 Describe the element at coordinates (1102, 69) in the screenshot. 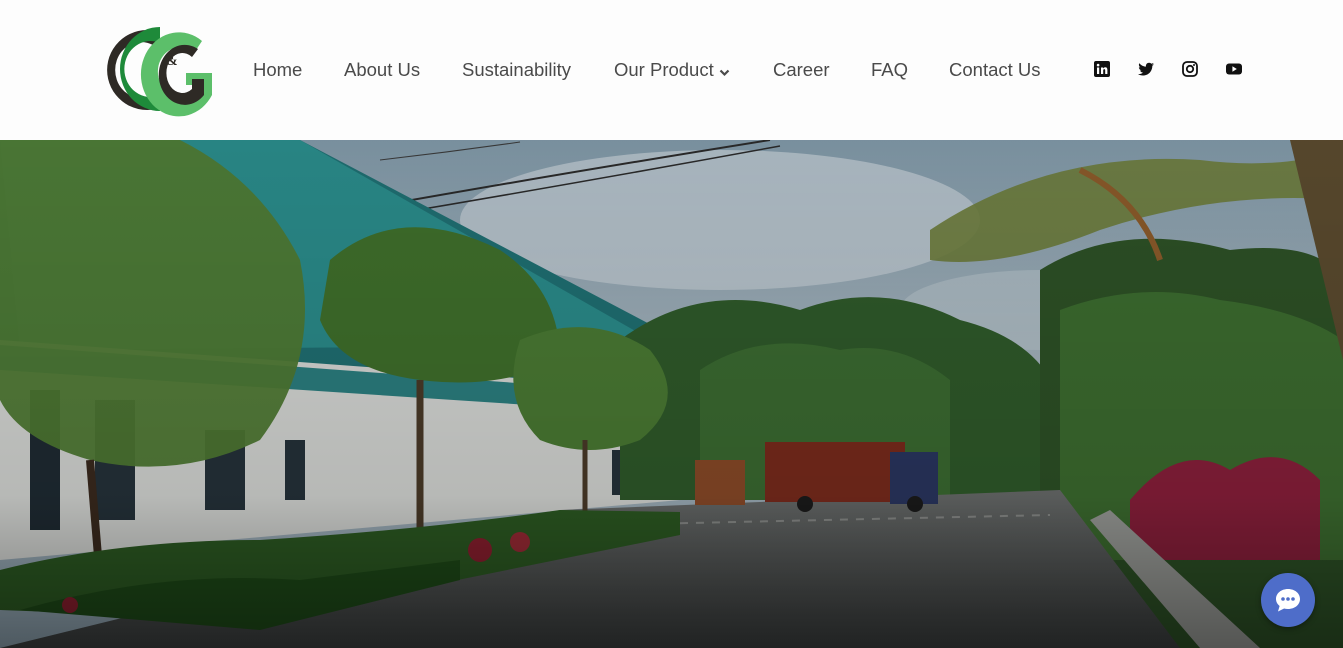

I see `linkedin-icon` at that location.